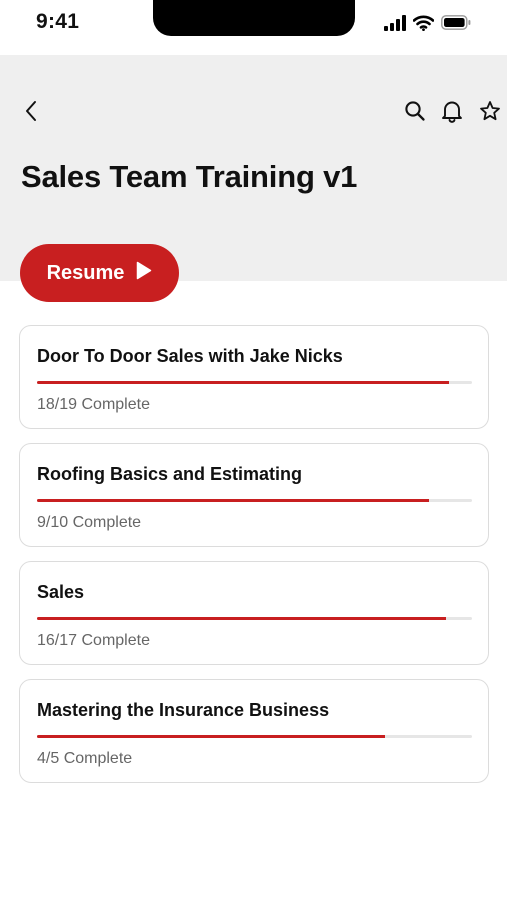 This screenshot has height=900, width=507. Describe the element at coordinates (190, 356) in the screenshot. I see `course-title: Door To Door Sales with Jake Nicks` at that location.